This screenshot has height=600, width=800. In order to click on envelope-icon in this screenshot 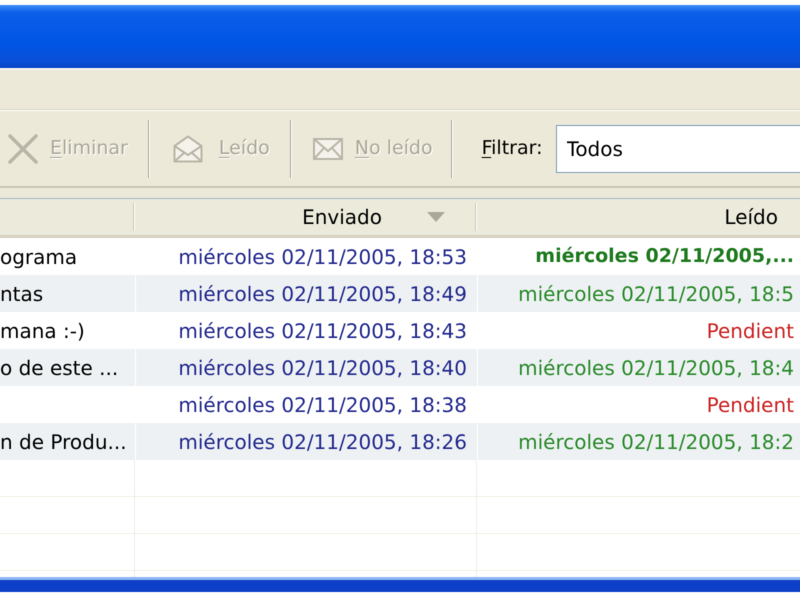, I will do `click(327, 149)`.